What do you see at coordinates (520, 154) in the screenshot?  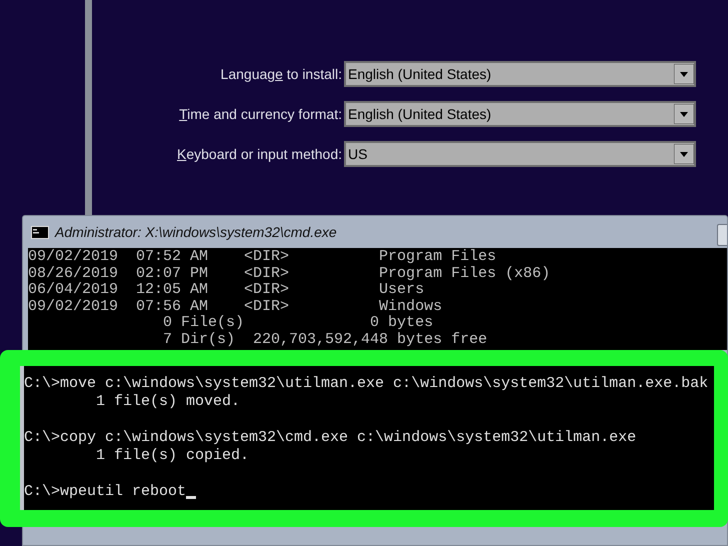 I see `dropdown: US` at bounding box center [520, 154].